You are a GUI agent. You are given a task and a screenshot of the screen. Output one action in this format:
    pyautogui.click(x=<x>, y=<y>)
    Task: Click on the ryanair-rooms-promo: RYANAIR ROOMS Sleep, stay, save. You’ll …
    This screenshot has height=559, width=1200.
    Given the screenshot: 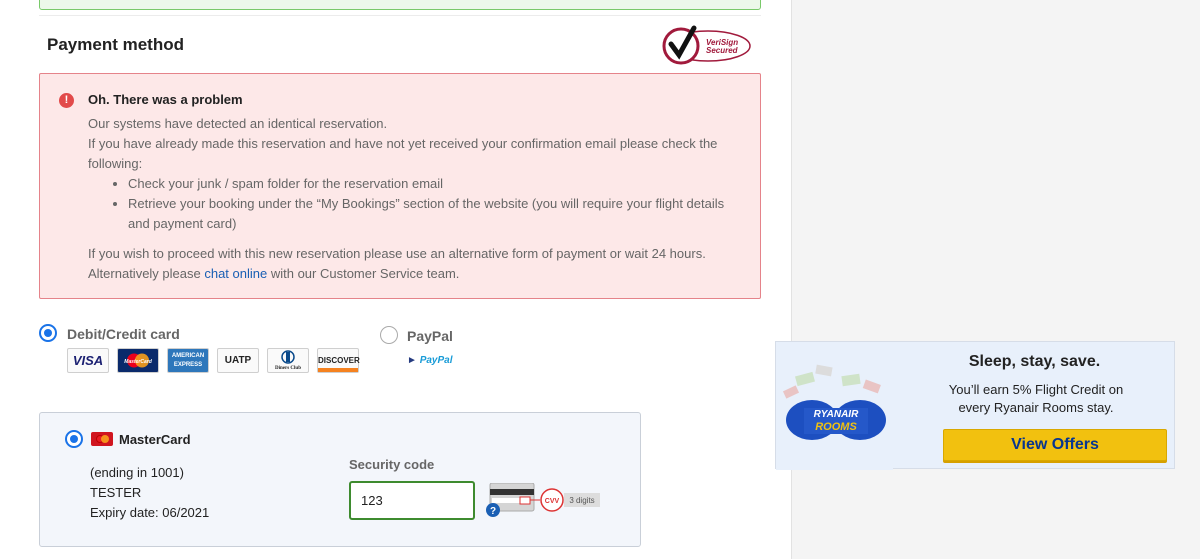 What is the action you would take?
    pyautogui.click(x=975, y=405)
    